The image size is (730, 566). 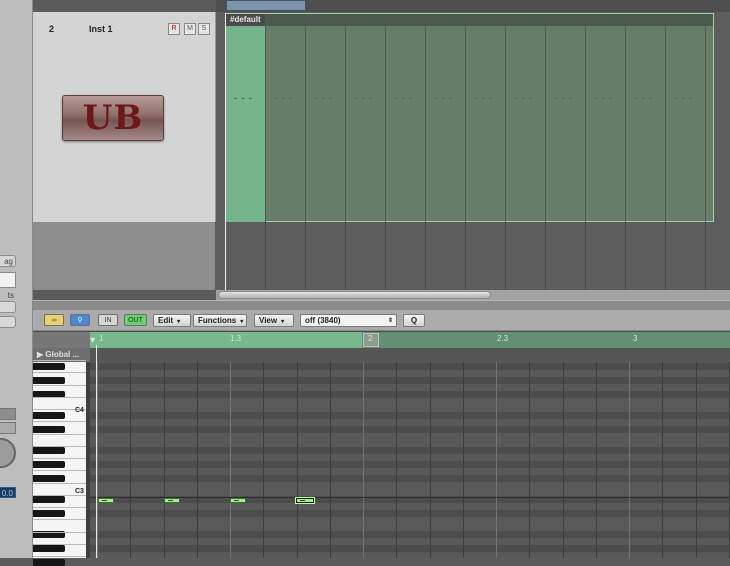 I want to click on playhead-marker-icon: ▾, so click(x=92, y=340).